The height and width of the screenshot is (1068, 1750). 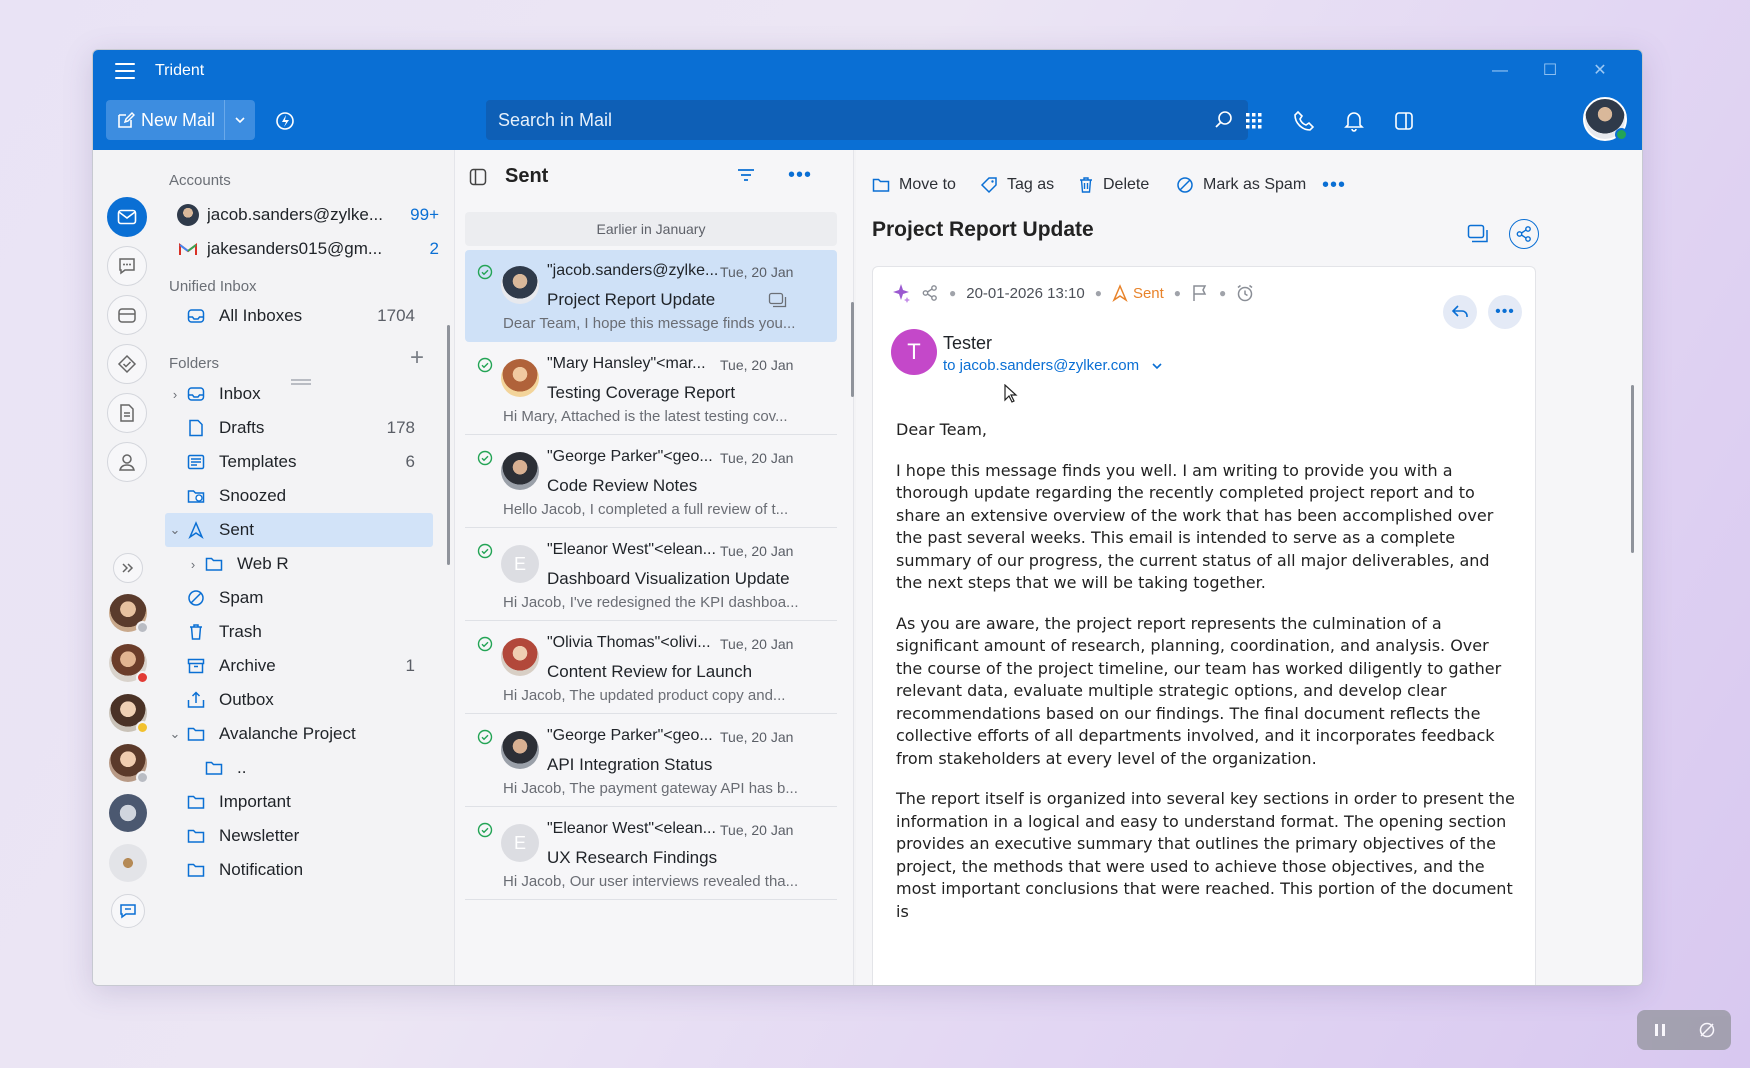 I want to click on mark-spam-button: Mark as Spam, so click(x=1241, y=185).